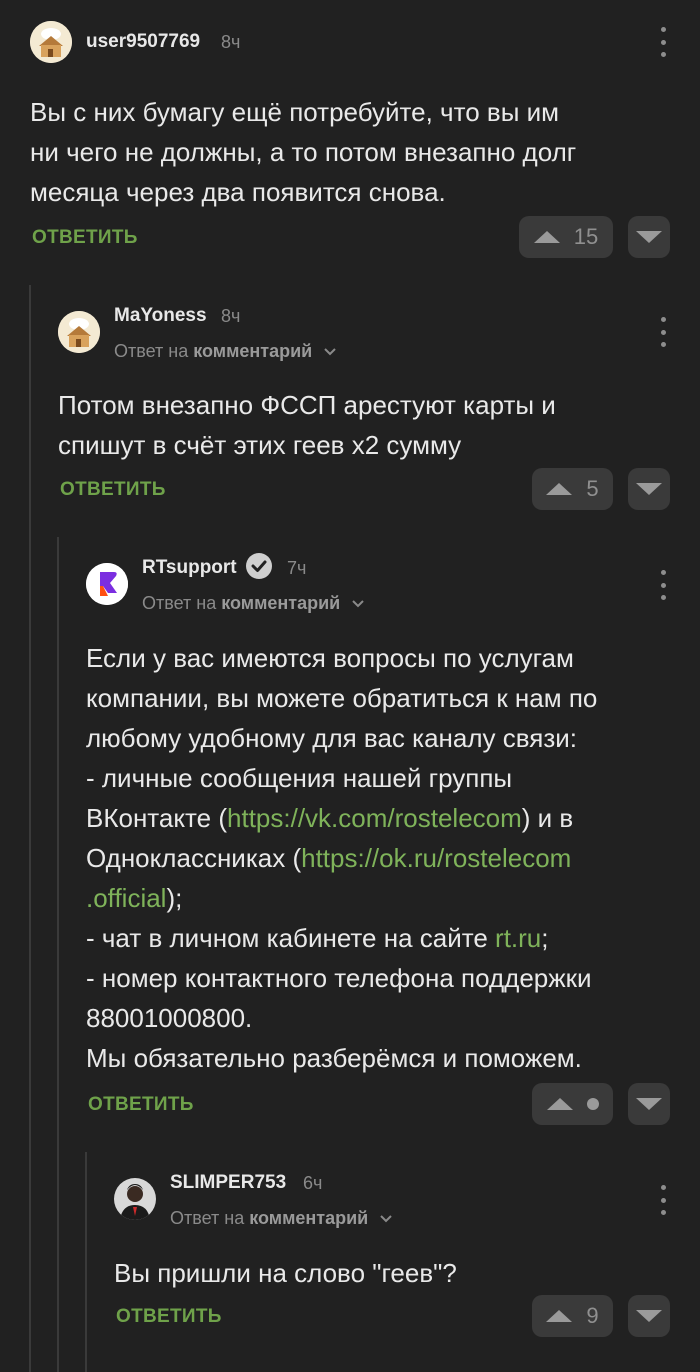 The width and height of the screenshot is (700, 1372). I want to click on upvote-button: 5, so click(572, 489).